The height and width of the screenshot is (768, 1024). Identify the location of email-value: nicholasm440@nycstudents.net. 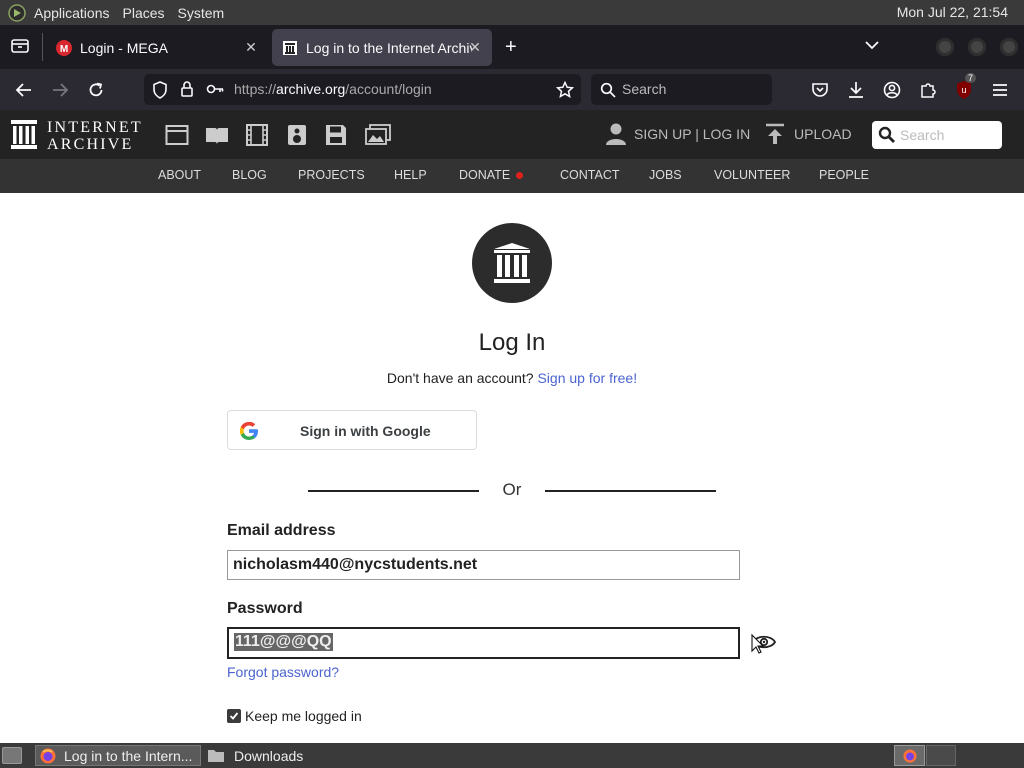
(355, 564).